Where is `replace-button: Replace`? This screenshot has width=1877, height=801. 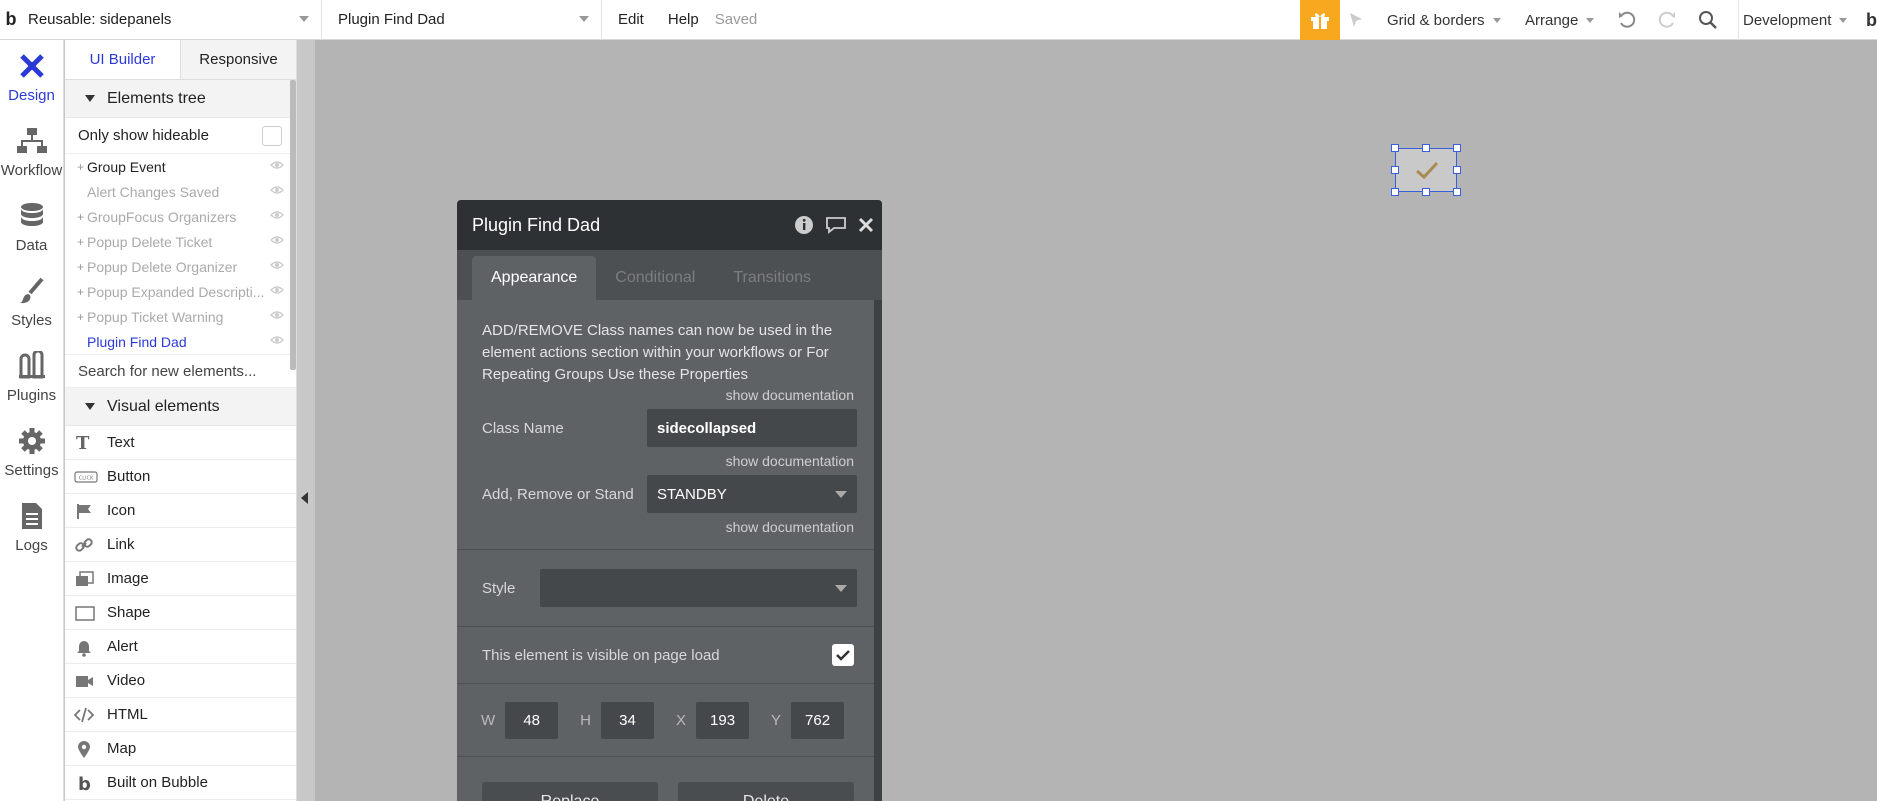 replace-button: Replace is located at coordinates (570, 791).